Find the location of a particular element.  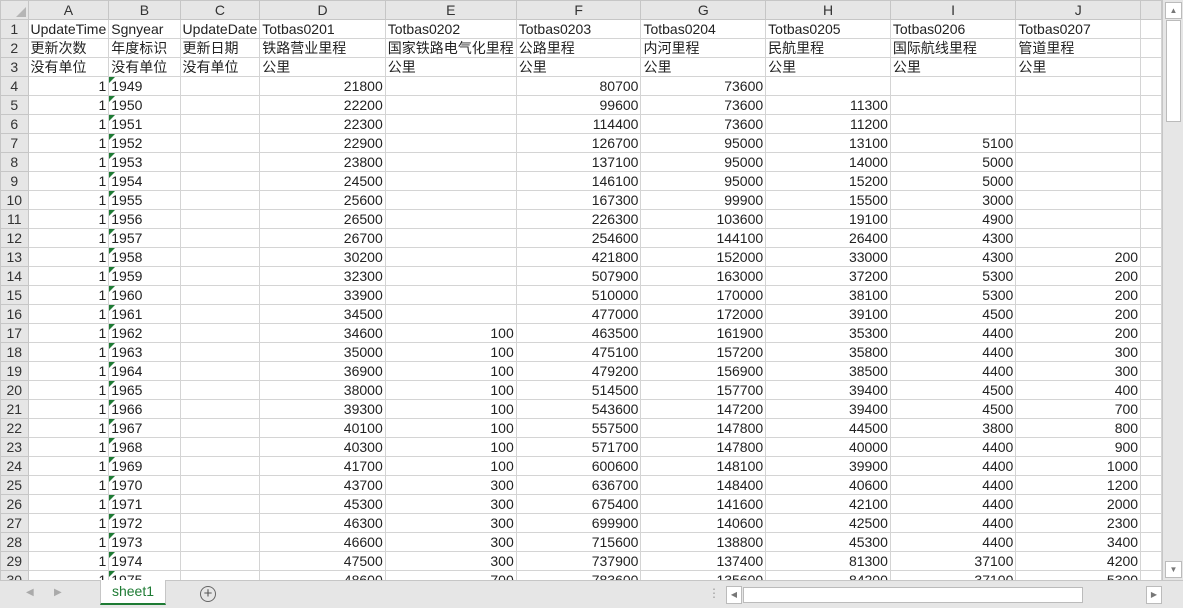

cell-I4 is located at coordinates (953, 86).